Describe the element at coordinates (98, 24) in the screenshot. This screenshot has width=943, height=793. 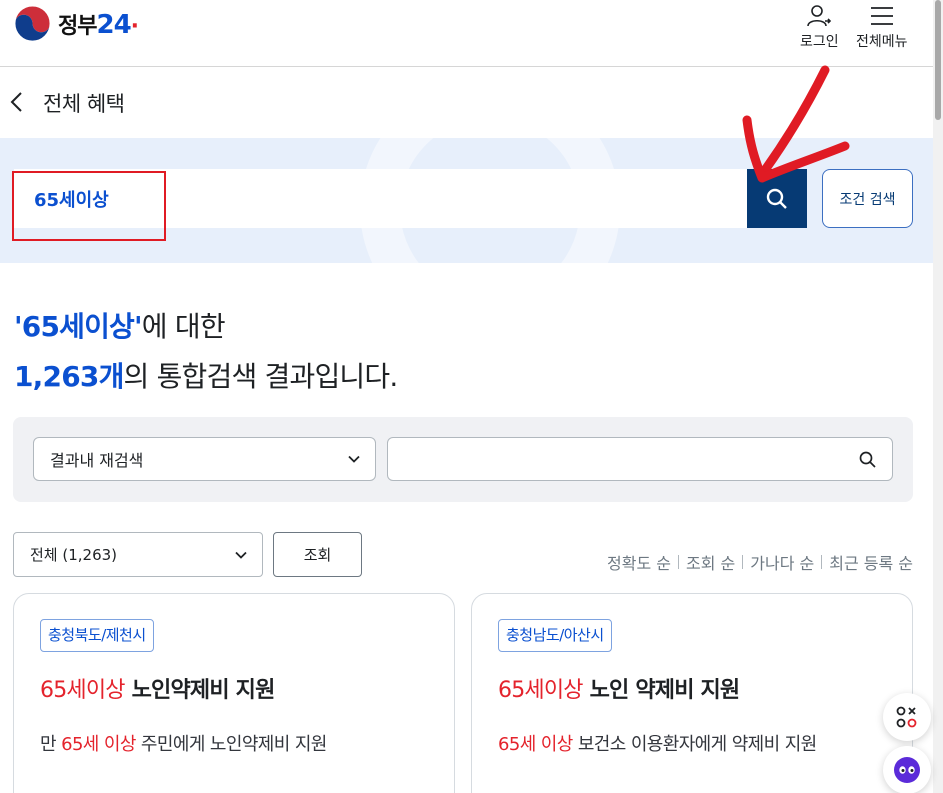
I see `logo-text: 정부24·` at that location.